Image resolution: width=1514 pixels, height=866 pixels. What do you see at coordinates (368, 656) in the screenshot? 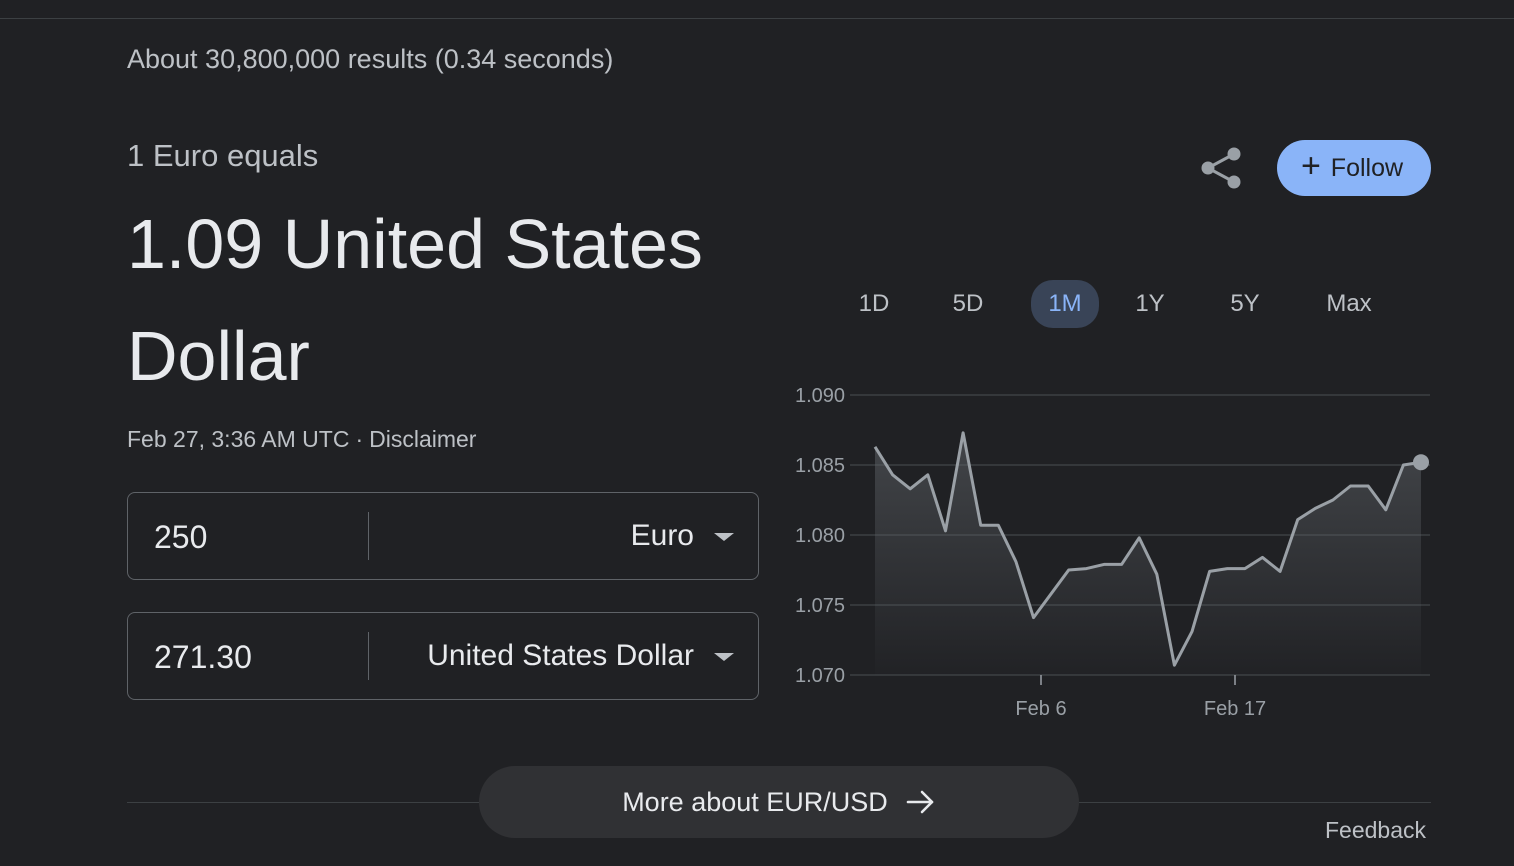
I see `to-divider` at bounding box center [368, 656].